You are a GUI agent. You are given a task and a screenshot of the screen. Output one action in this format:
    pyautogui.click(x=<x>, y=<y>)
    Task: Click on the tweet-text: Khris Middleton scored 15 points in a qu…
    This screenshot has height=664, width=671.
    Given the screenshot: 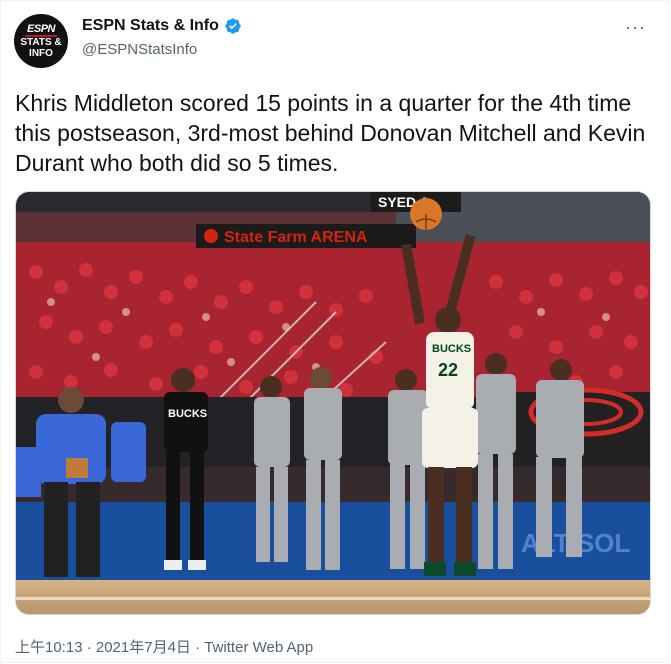 What is the action you would take?
    pyautogui.click(x=330, y=133)
    